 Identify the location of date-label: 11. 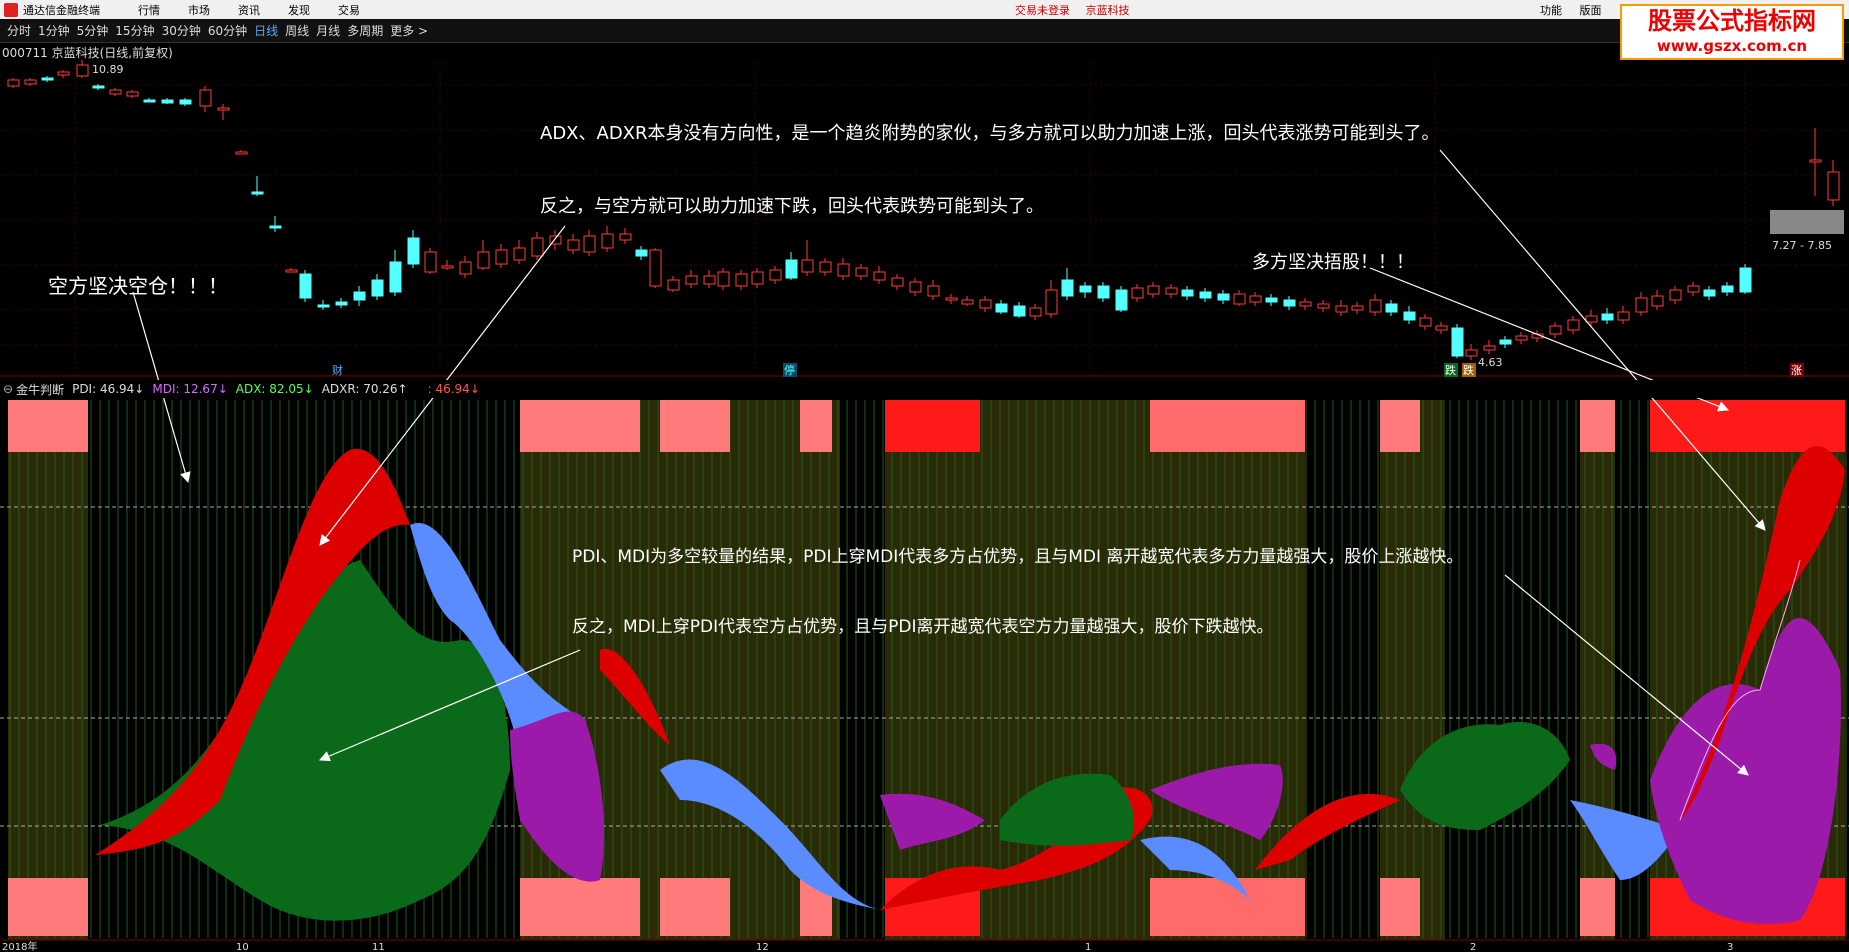
(378, 947).